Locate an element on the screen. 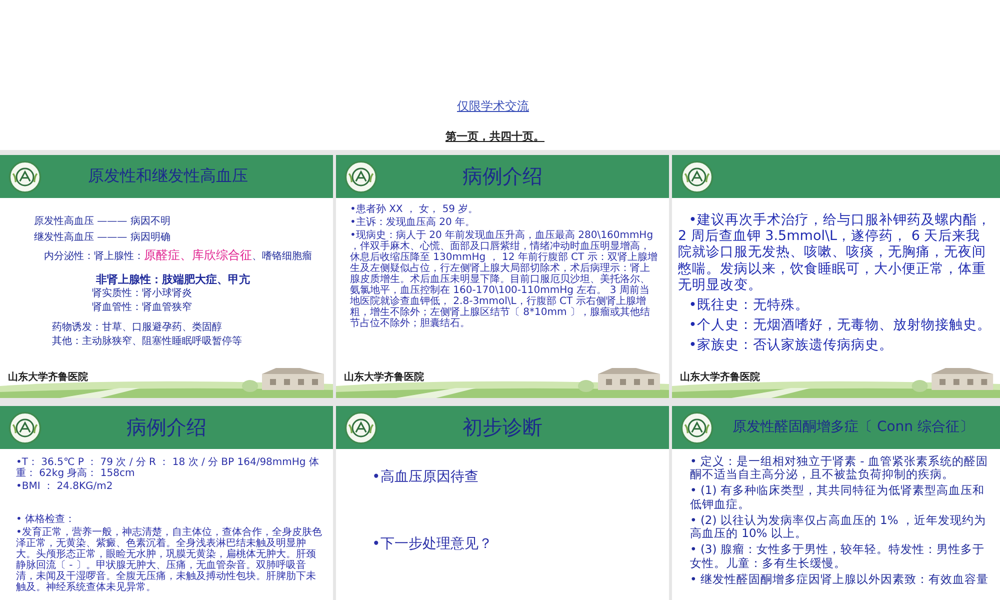  slide-text: •T： 36.5℃ P ： 79 次 / 分 R ： 18 次 / 分 BP 164/98mmHg 体重： 62kg 身高： 158cm is located at coordinates (167, 468).